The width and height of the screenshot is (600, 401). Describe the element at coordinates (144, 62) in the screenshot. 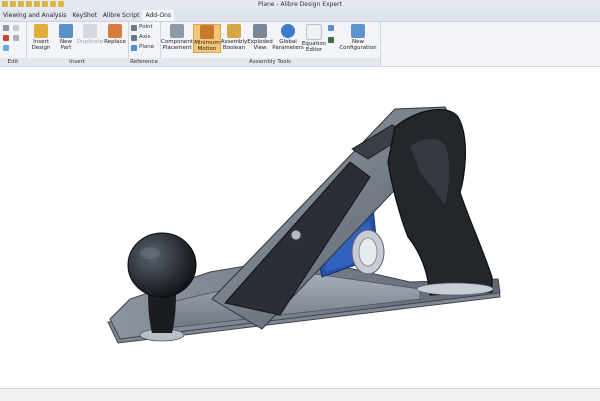

I see `ribbon-group-label: Reference` at that location.